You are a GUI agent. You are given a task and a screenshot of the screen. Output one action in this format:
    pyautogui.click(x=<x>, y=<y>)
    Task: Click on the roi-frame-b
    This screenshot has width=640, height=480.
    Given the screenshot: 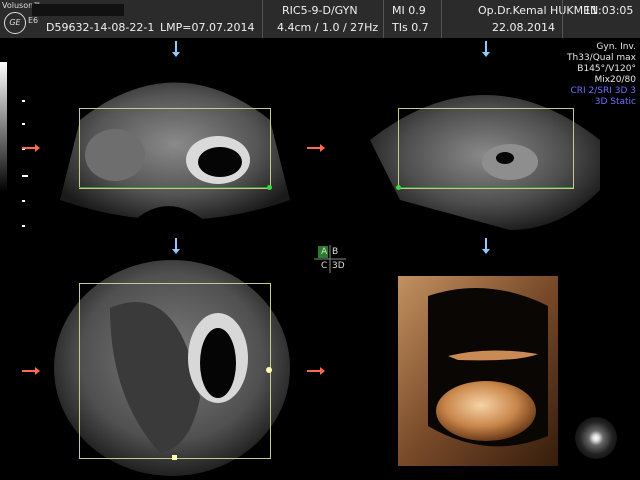 What is the action you would take?
    pyautogui.click(x=486, y=148)
    